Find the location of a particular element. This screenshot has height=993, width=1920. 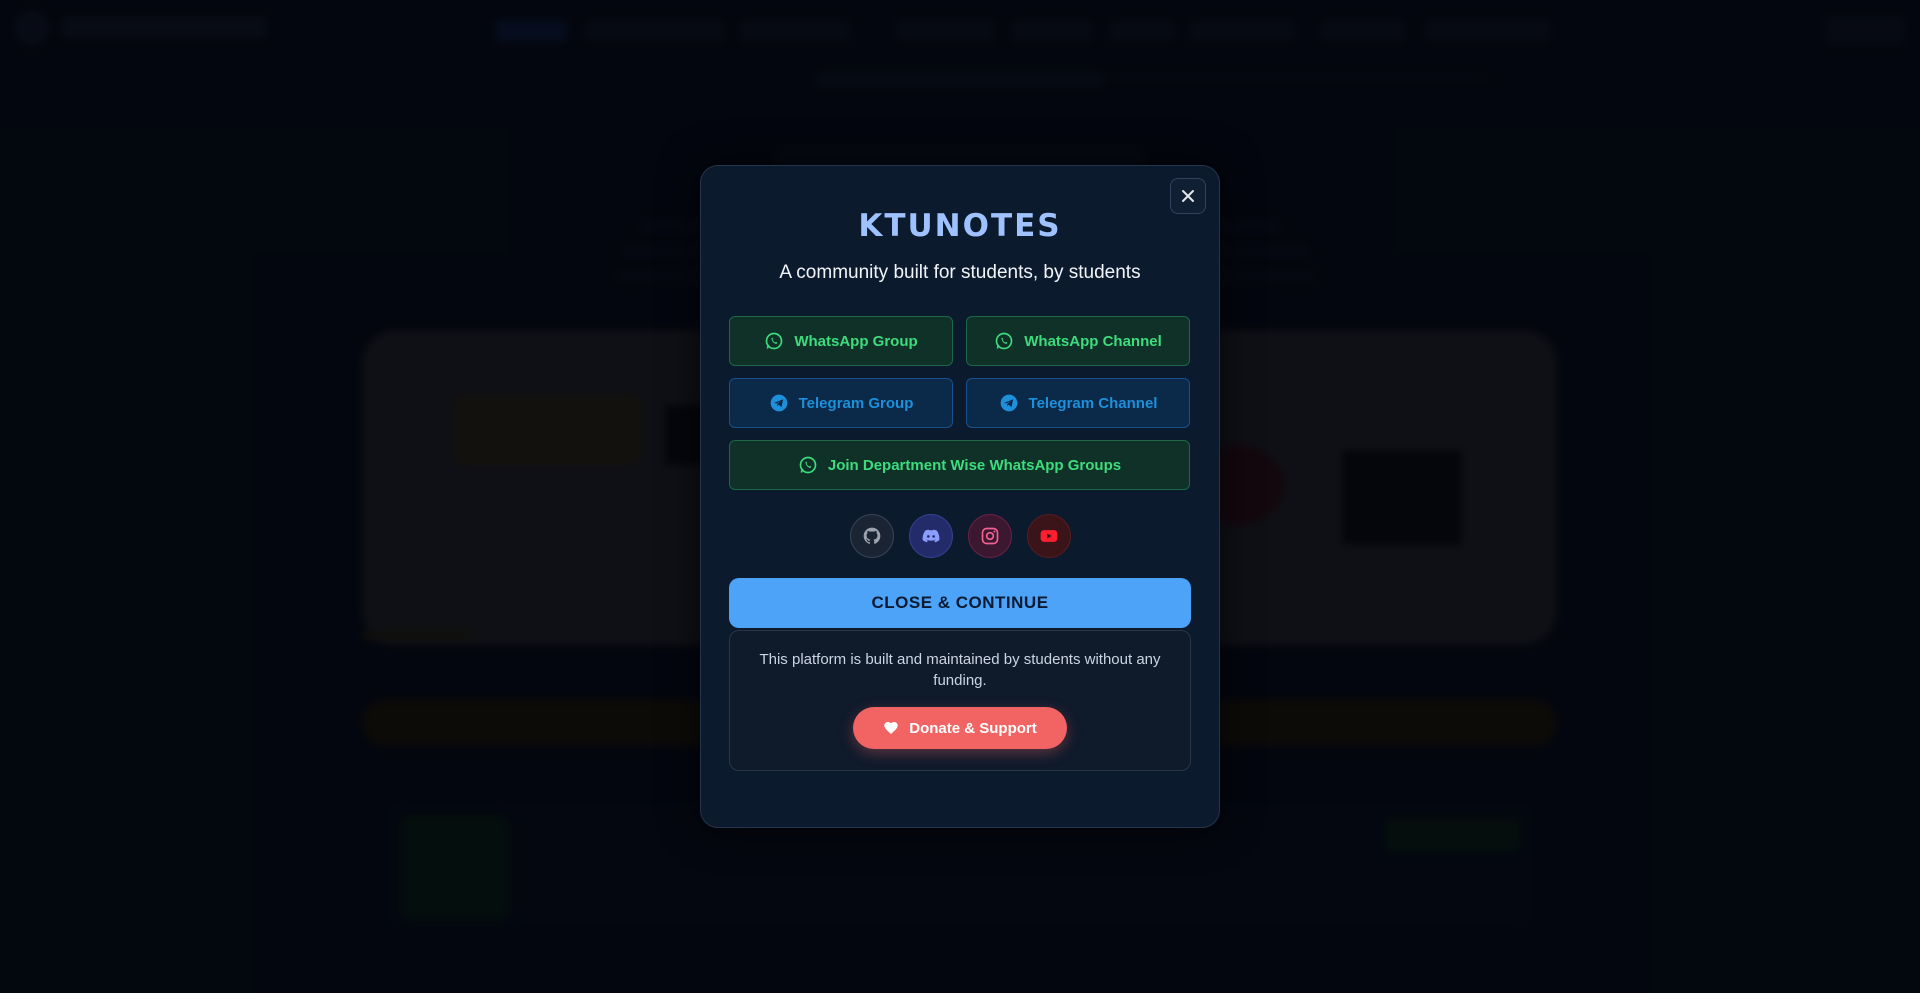

telegram-group-button: Telegram Group is located at coordinates (841, 403).